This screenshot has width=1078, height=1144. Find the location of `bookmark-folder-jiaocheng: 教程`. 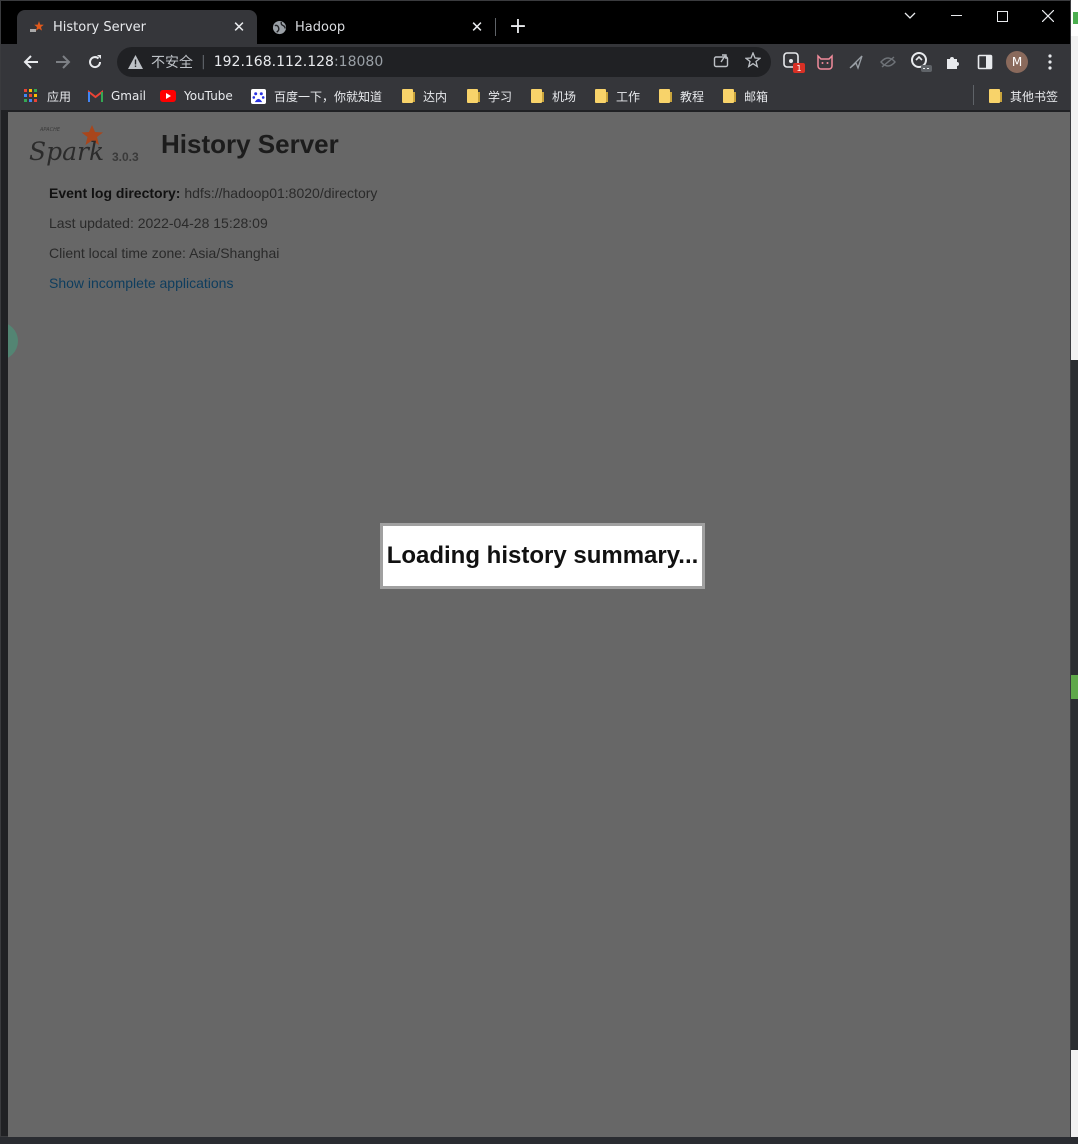

bookmark-folder-jiaocheng: 教程 is located at coordinates (680, 96).